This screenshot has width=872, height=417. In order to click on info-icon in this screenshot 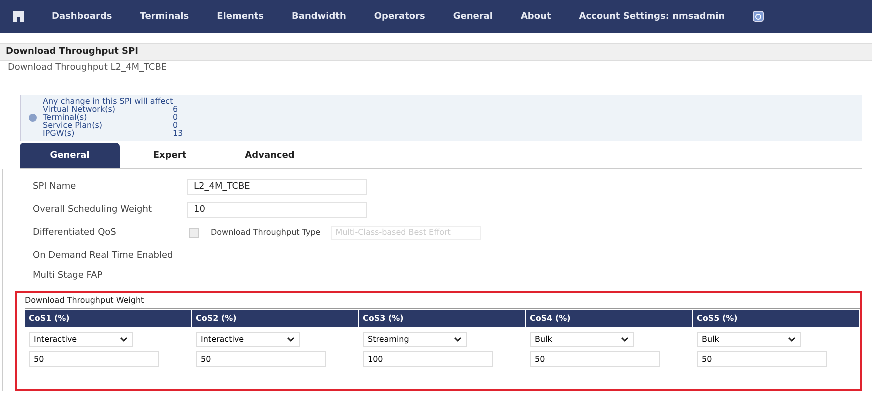, I will do `click(33, 118)`.